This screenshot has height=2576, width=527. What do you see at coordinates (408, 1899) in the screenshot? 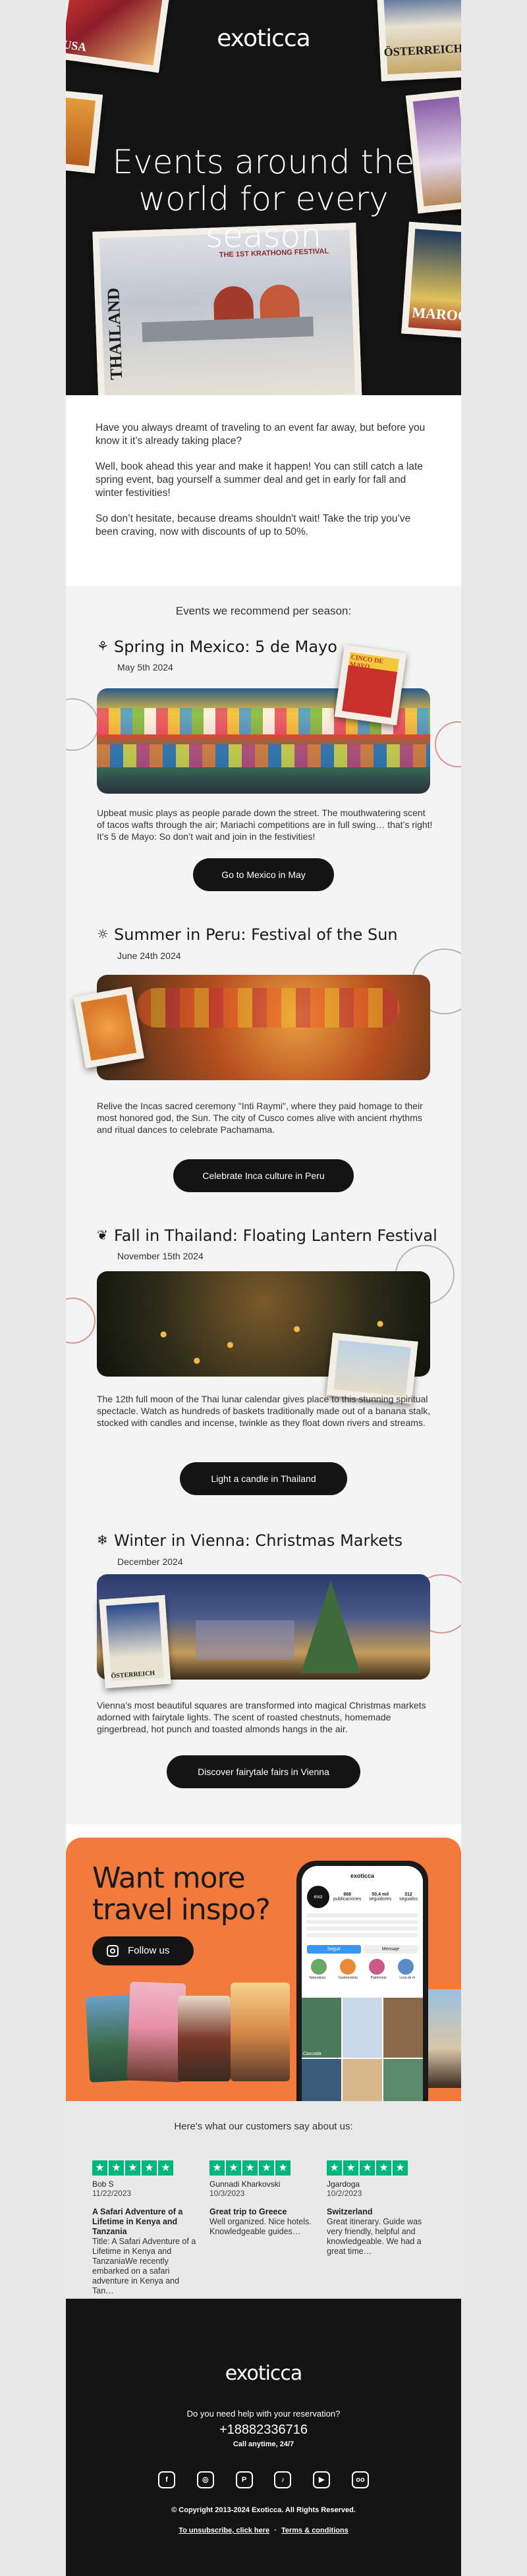
I see `following-label: seguidos` at bounding box center [408, 1899].